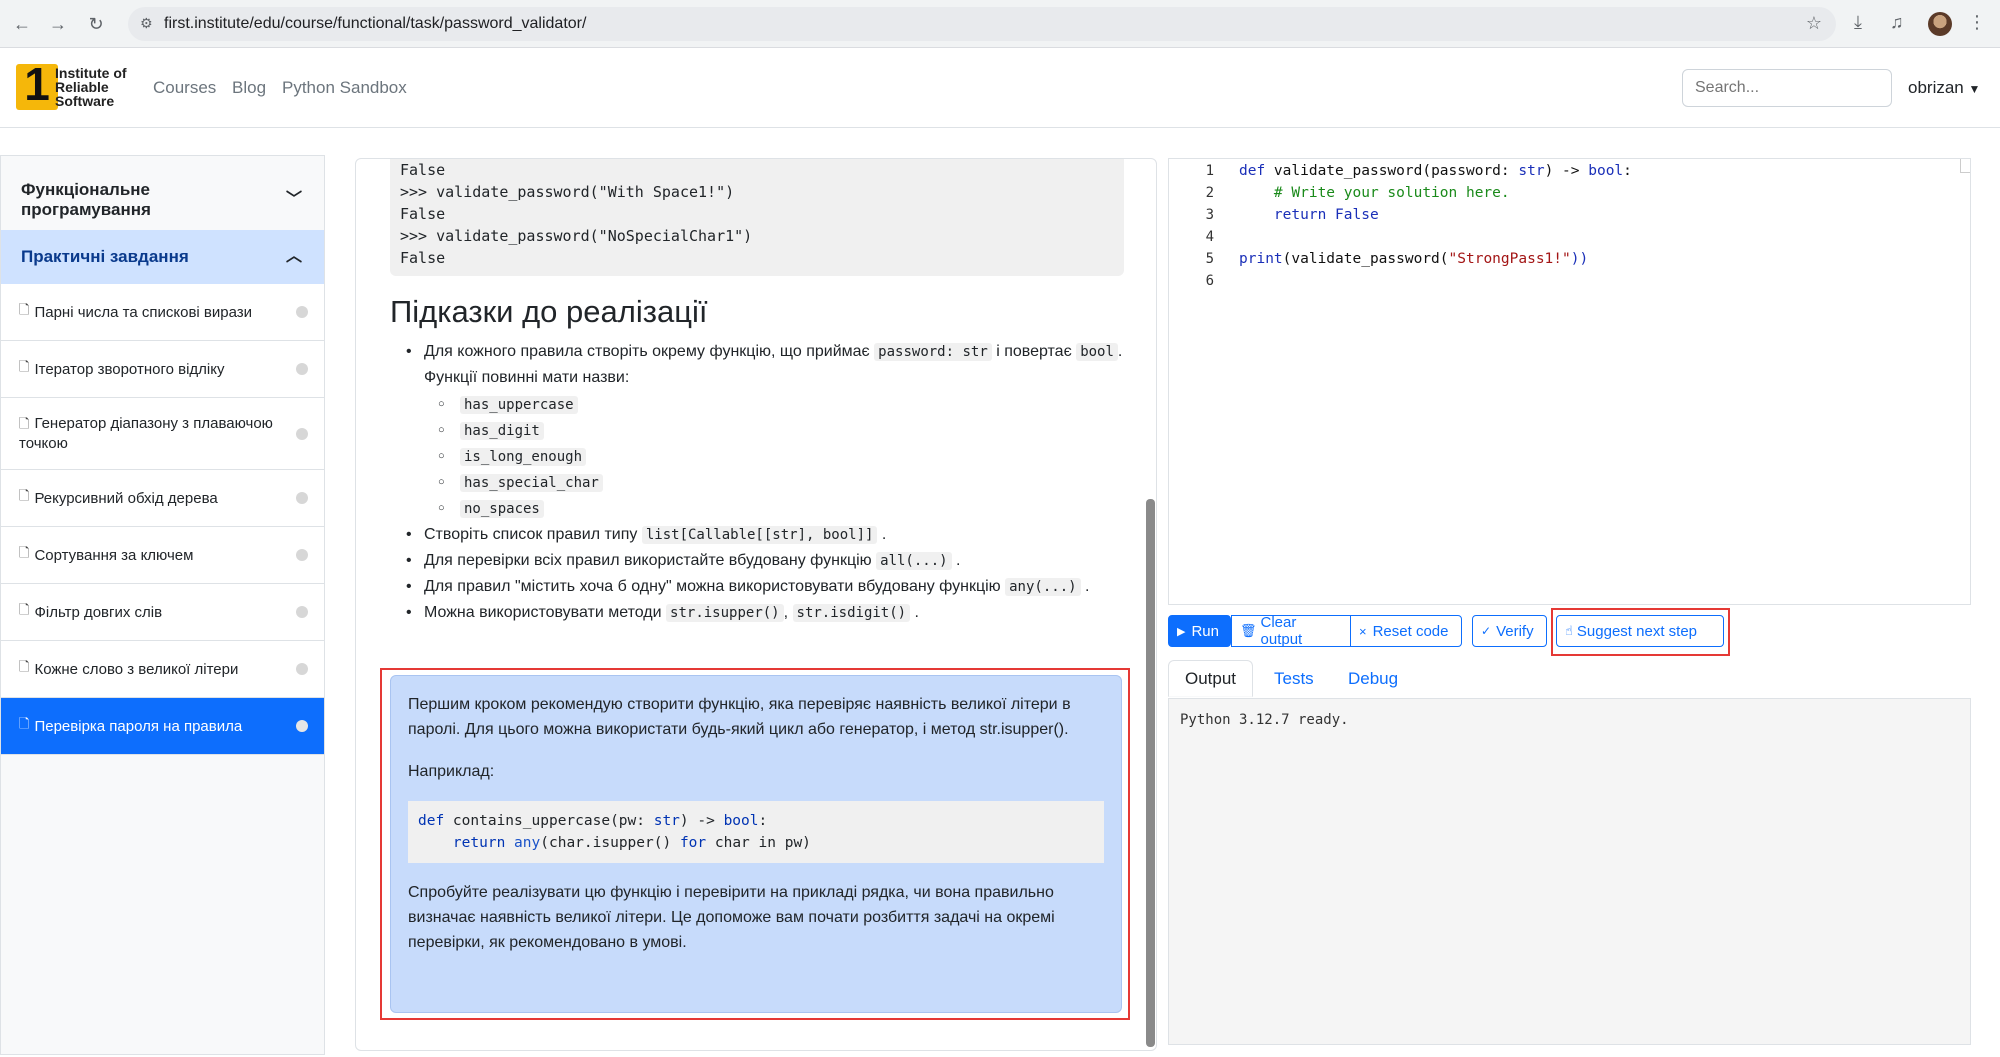  I want to click on task-item: 🗋 Парні числа та спискові вирази, so click(162, 312).